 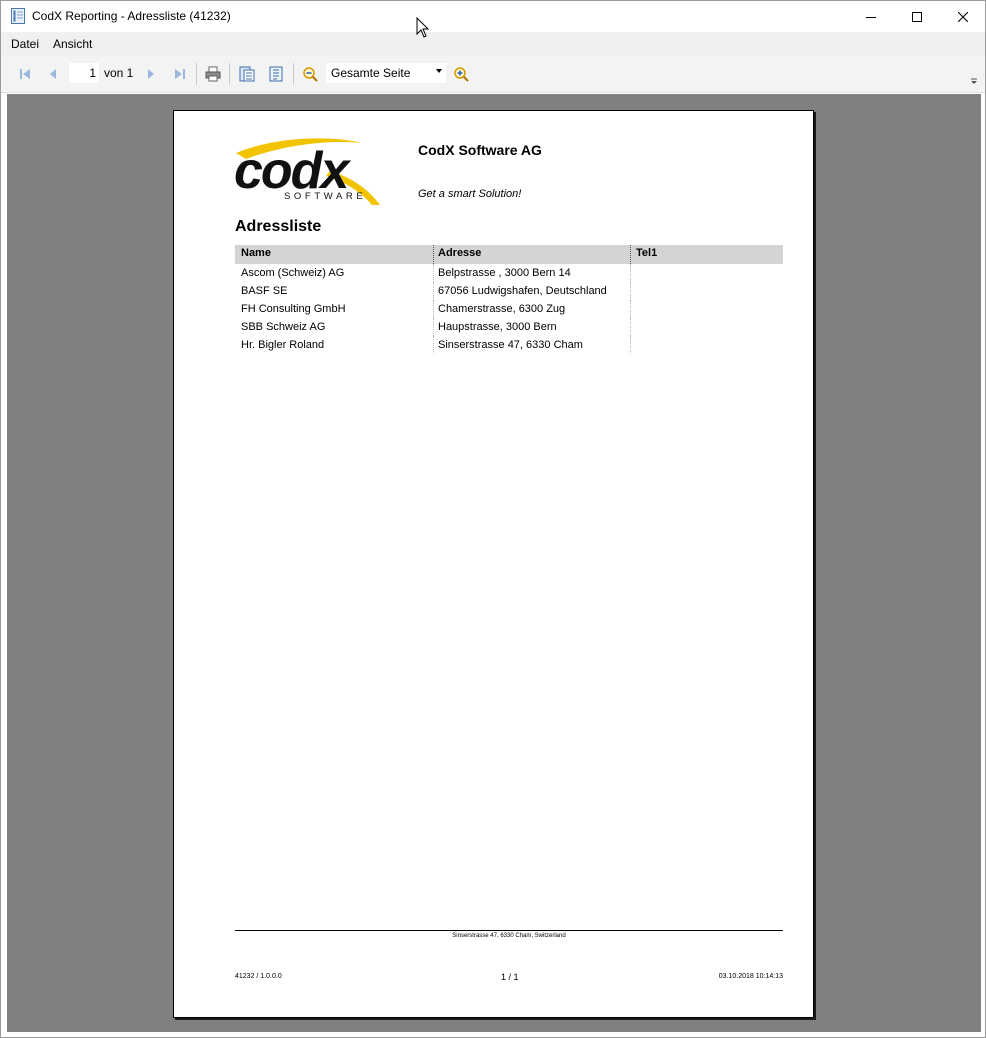 I want to click on last-page-button, so click(x=180, y=74).